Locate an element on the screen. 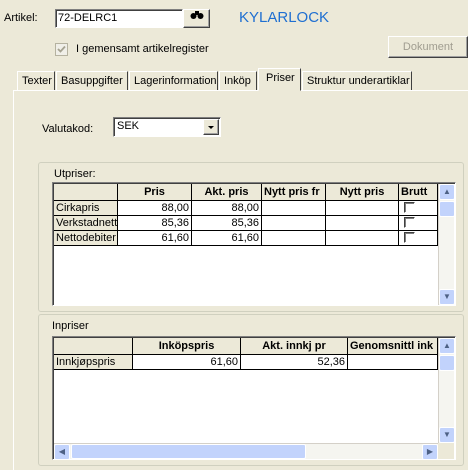 Image resolution: width=468 pixels, height=470 pixels. inpriser-hscrollbar: ◀ ▶ is located at coordinates (246, 451).